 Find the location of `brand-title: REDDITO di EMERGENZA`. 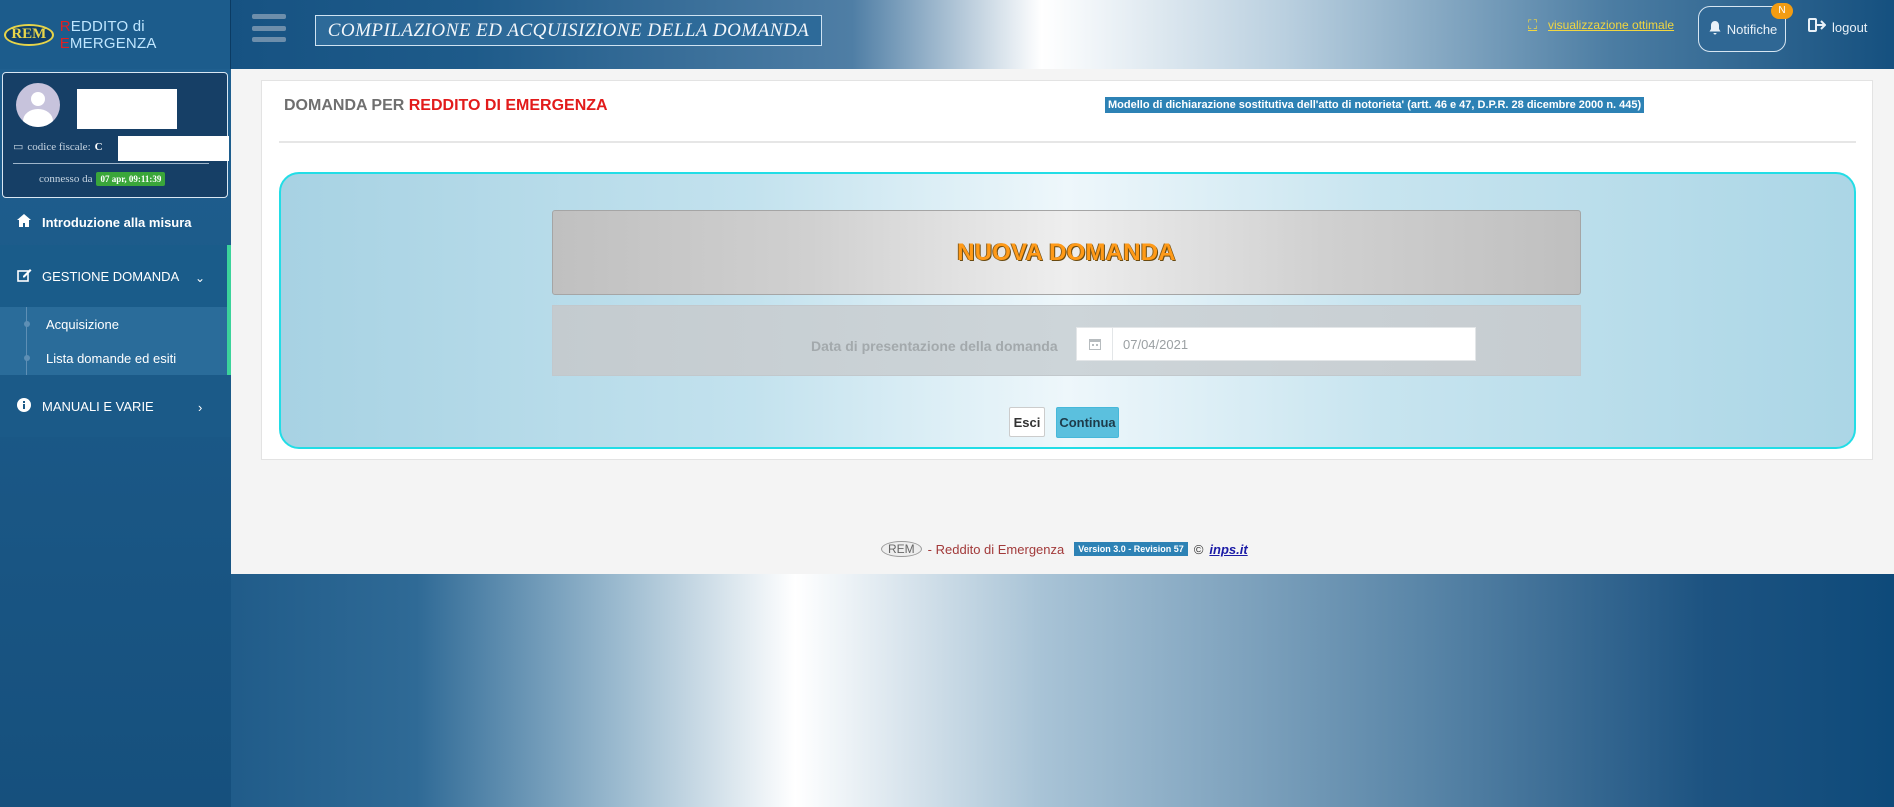

brand-title: REDDITO di EMERGENZA is located at coordinates (108, 34).